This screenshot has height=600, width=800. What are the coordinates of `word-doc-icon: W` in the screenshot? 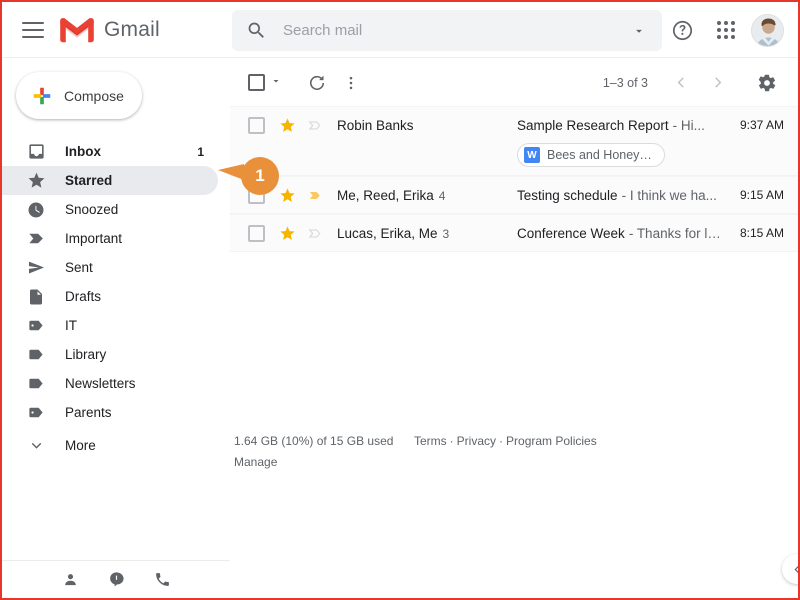 It's located at (532, 155).